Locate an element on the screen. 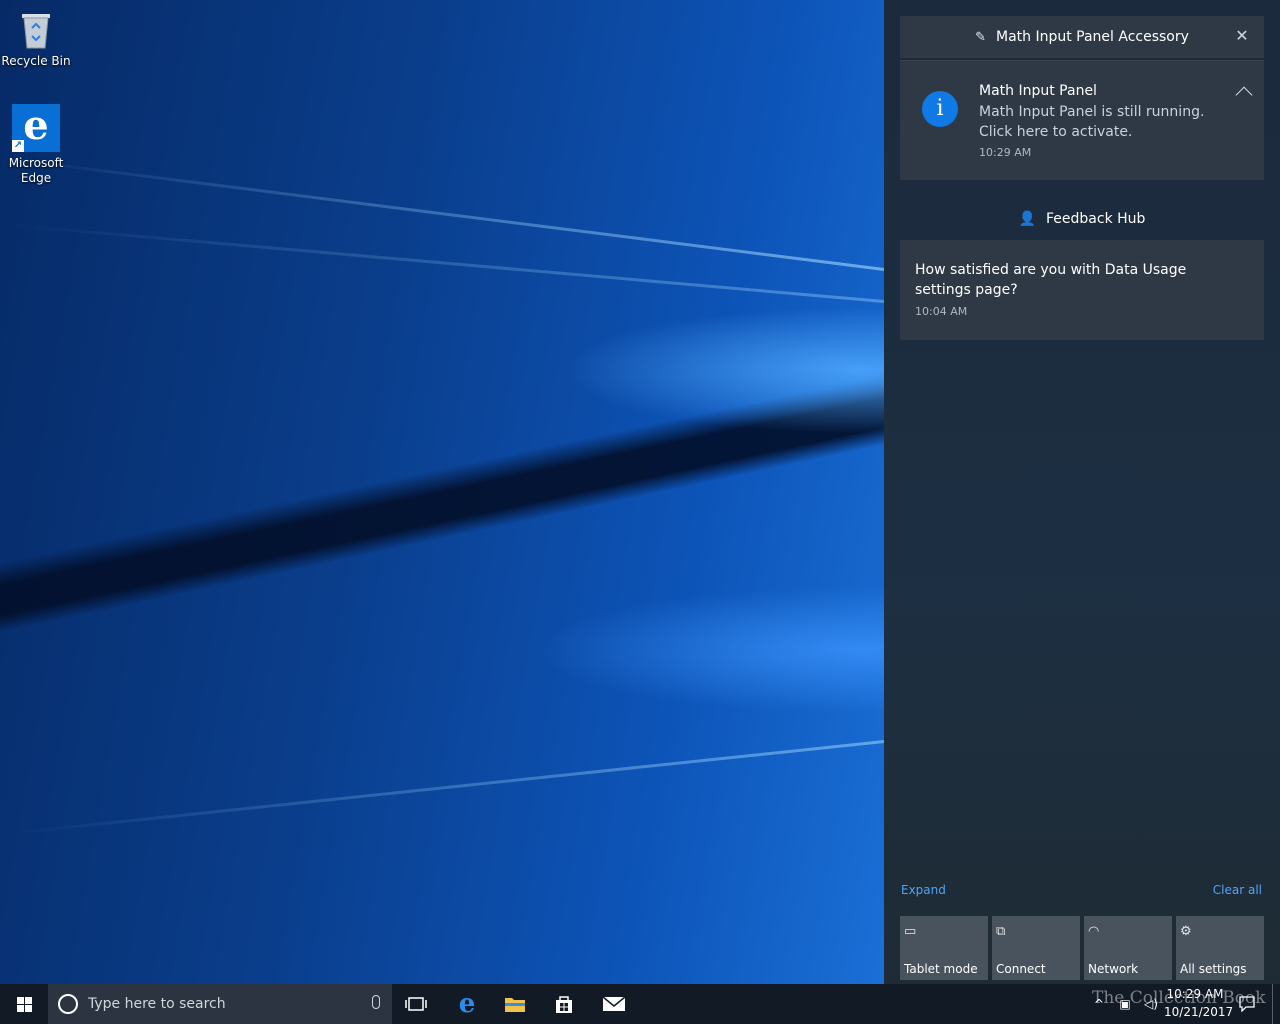 This screenshot has height=1024, width=1280. search-box: Type here to search is located at coordinates (220, 1004).